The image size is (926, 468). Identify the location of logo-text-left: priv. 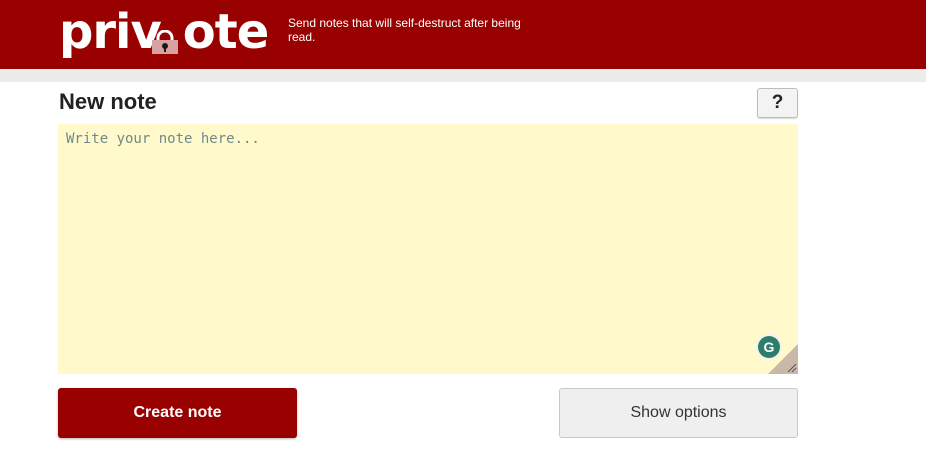
(110, 32).